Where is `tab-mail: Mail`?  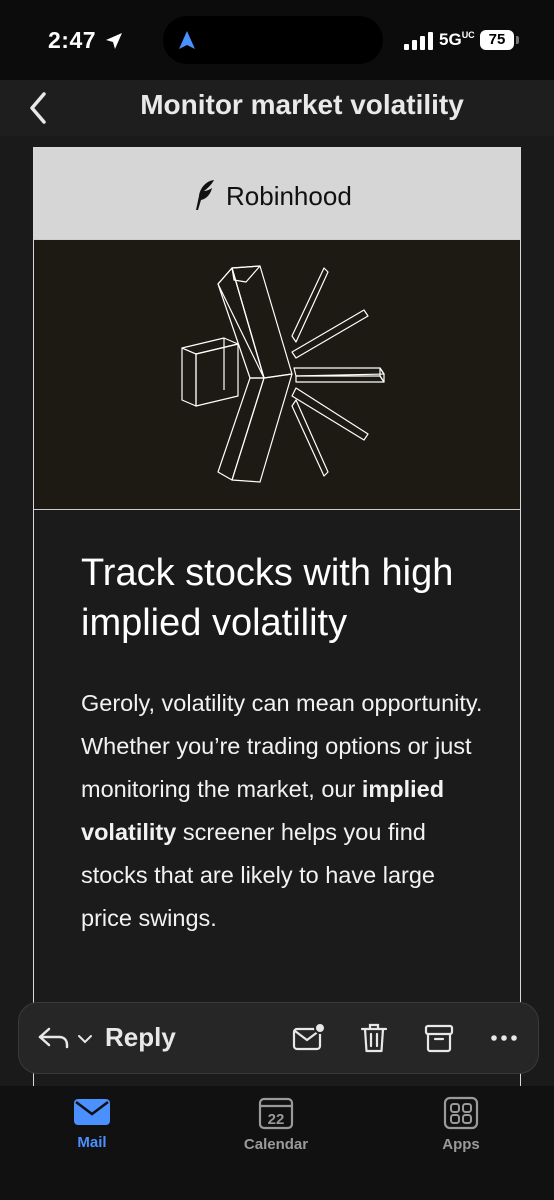
tab-mail: Mail is located at coordinates (92, 1123).